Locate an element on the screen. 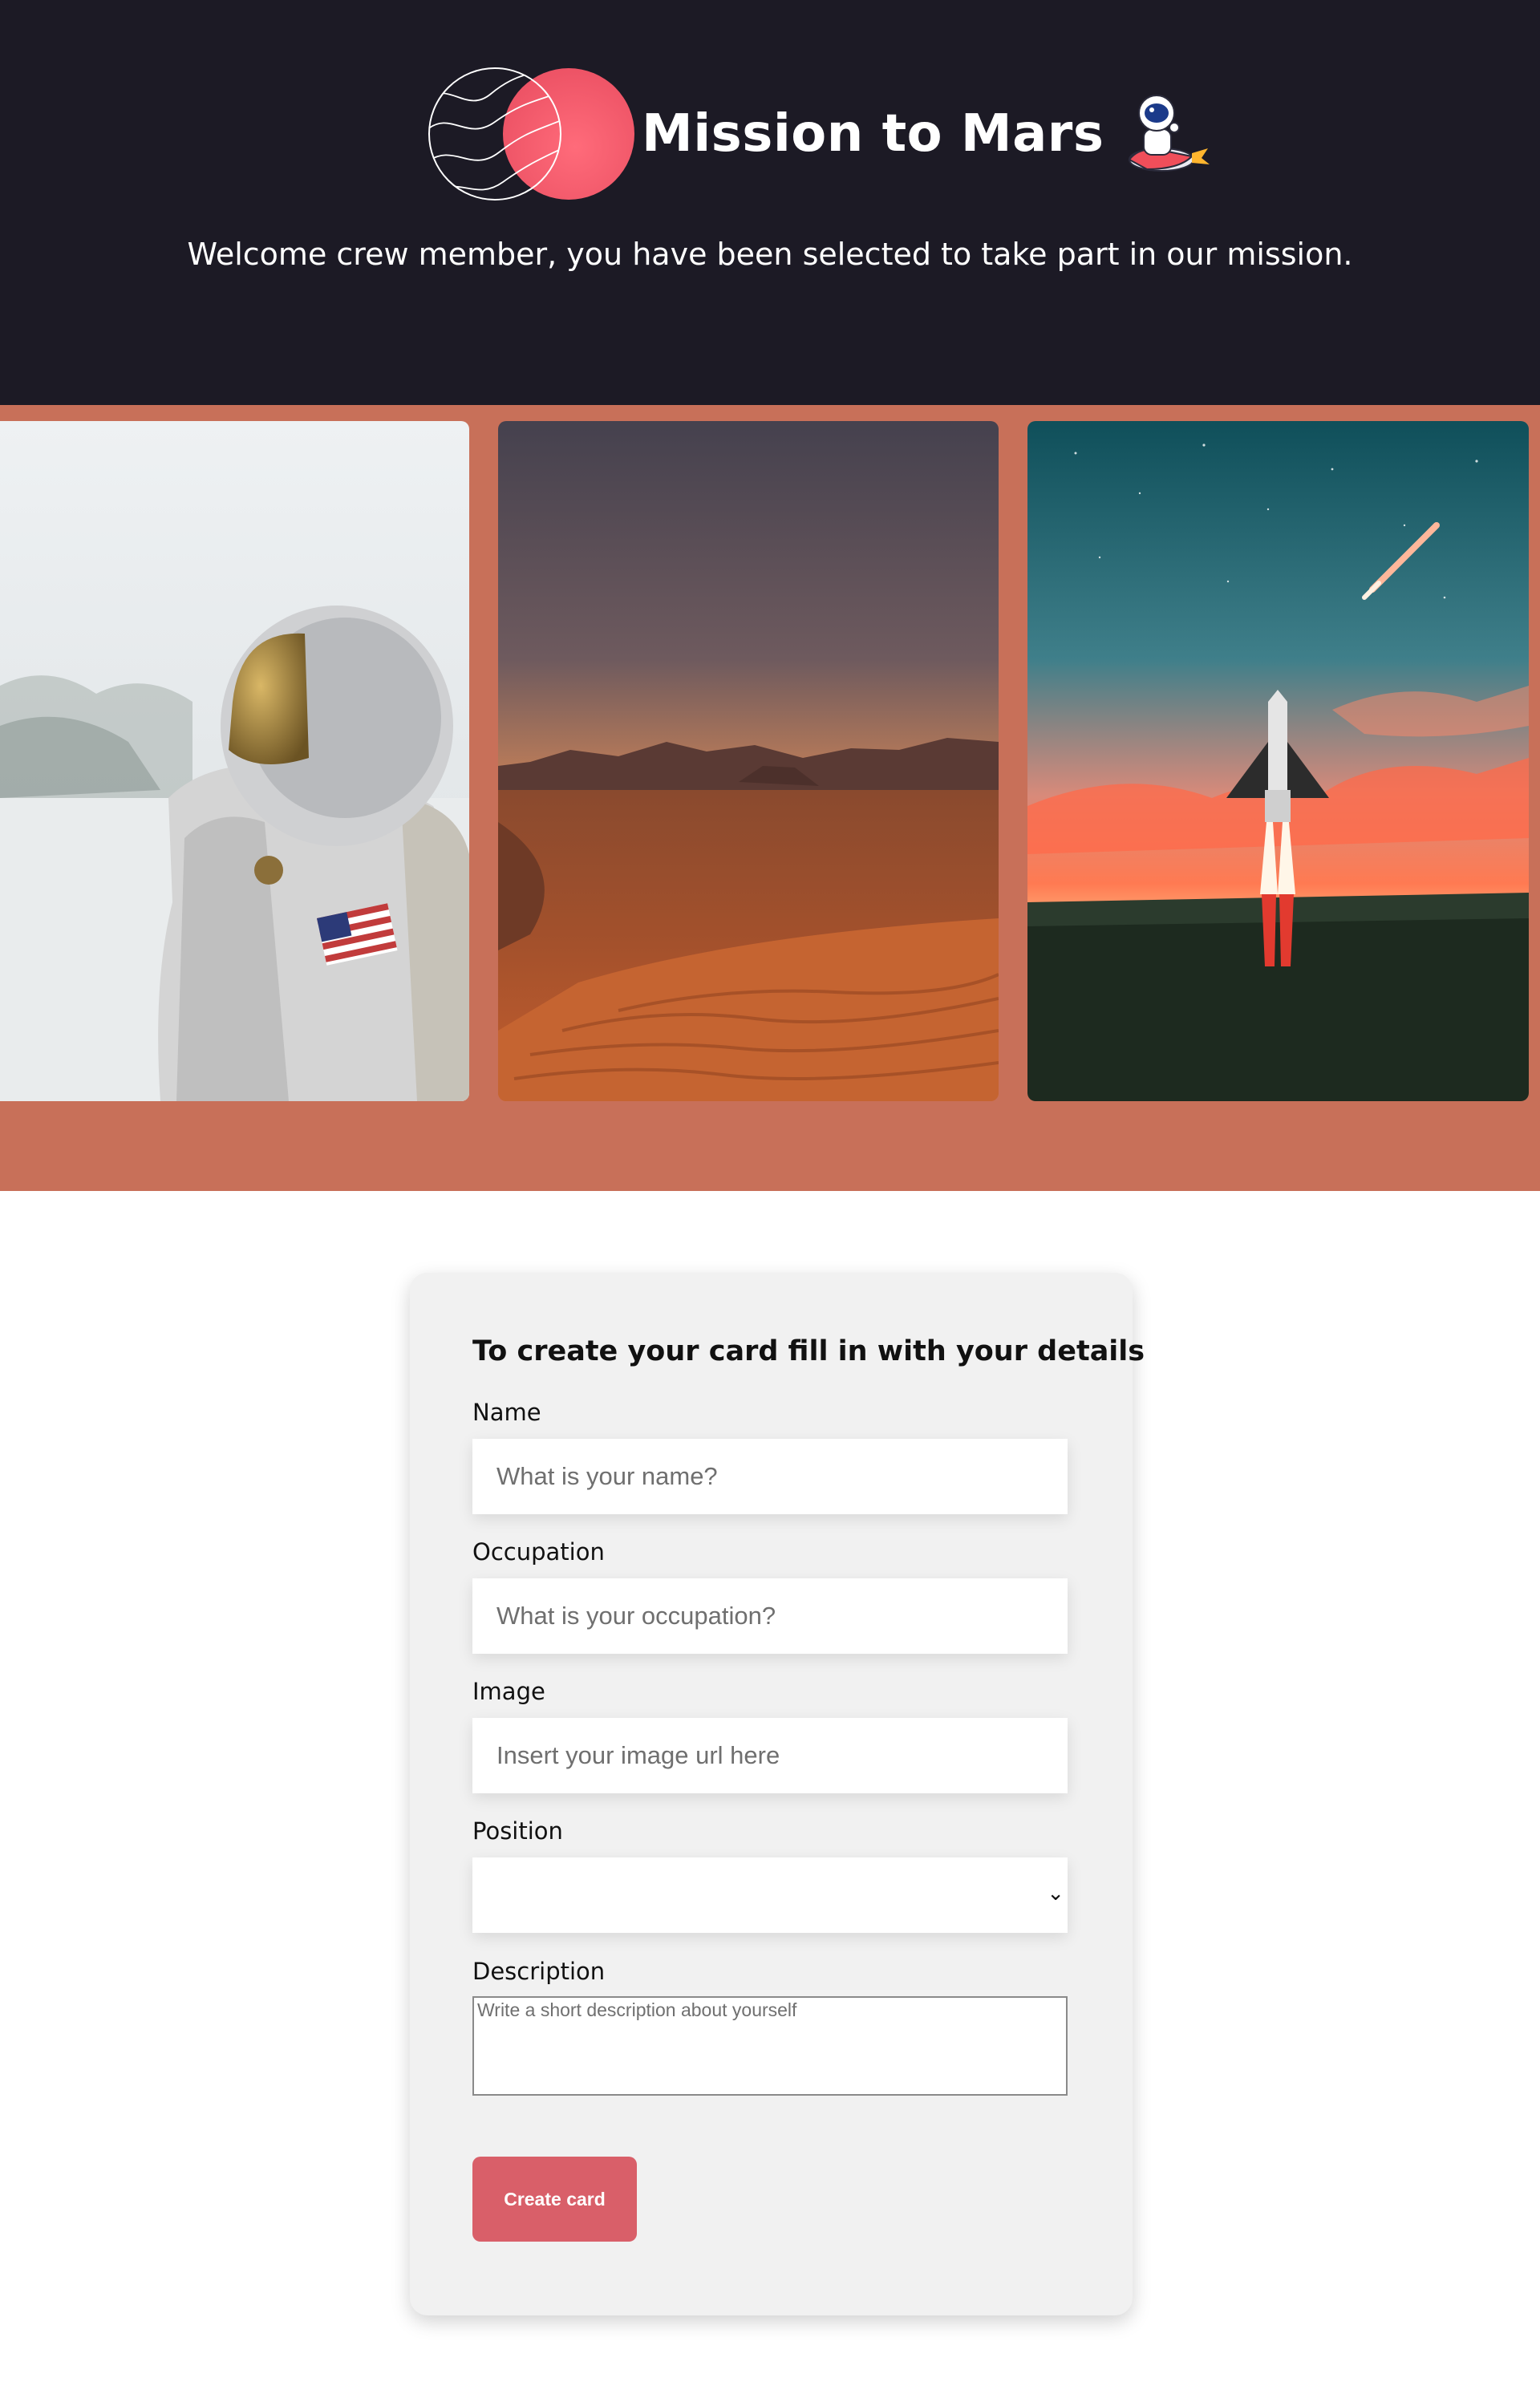 The image size is (1540, 2390). create-card-button: Create card is located at coordinates (554, 2199).